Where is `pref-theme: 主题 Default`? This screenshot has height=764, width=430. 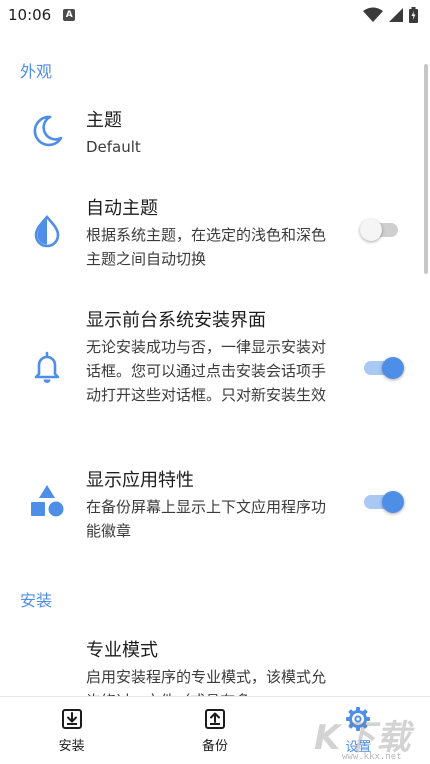 pref-theme: 主题 Default is located at coordinates (215, 132).